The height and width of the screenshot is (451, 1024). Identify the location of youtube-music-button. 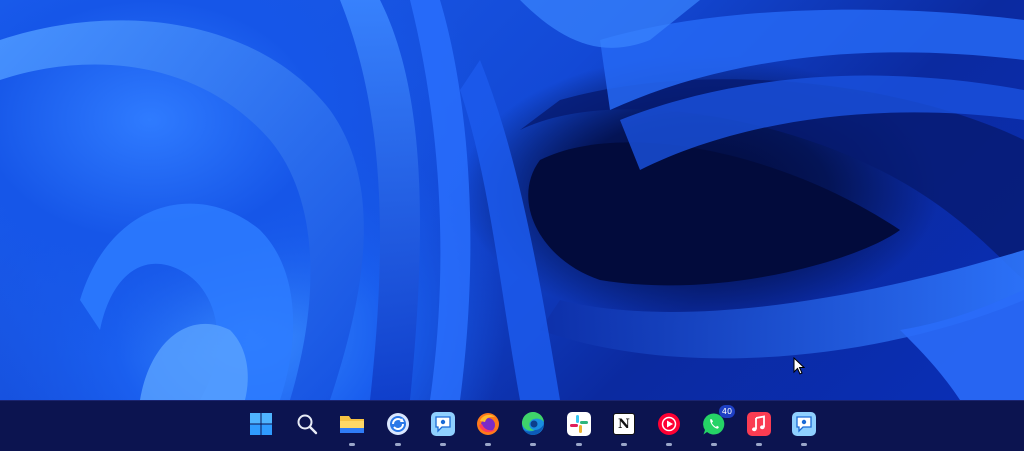
(669, 424).